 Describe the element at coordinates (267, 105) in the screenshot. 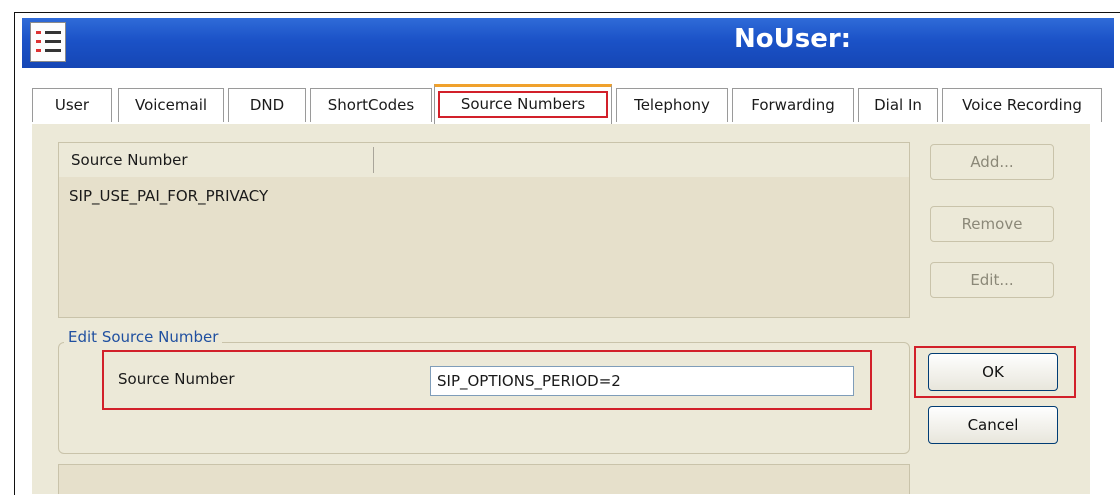

I see `tab-dnd: DND` at that location.